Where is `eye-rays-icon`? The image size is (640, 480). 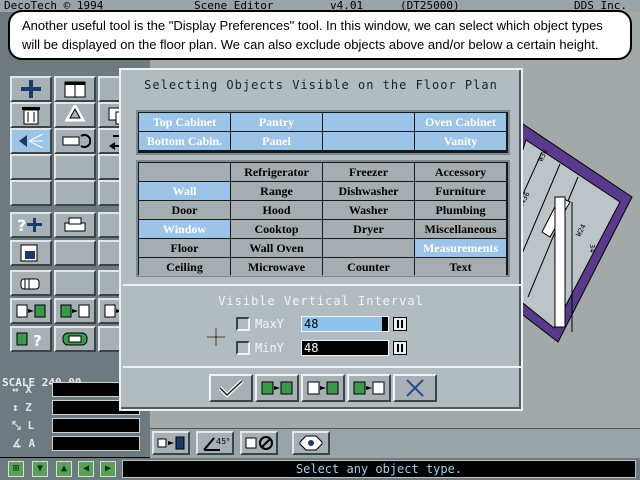 eye-rays-icon is located at coordinates (31, 141).